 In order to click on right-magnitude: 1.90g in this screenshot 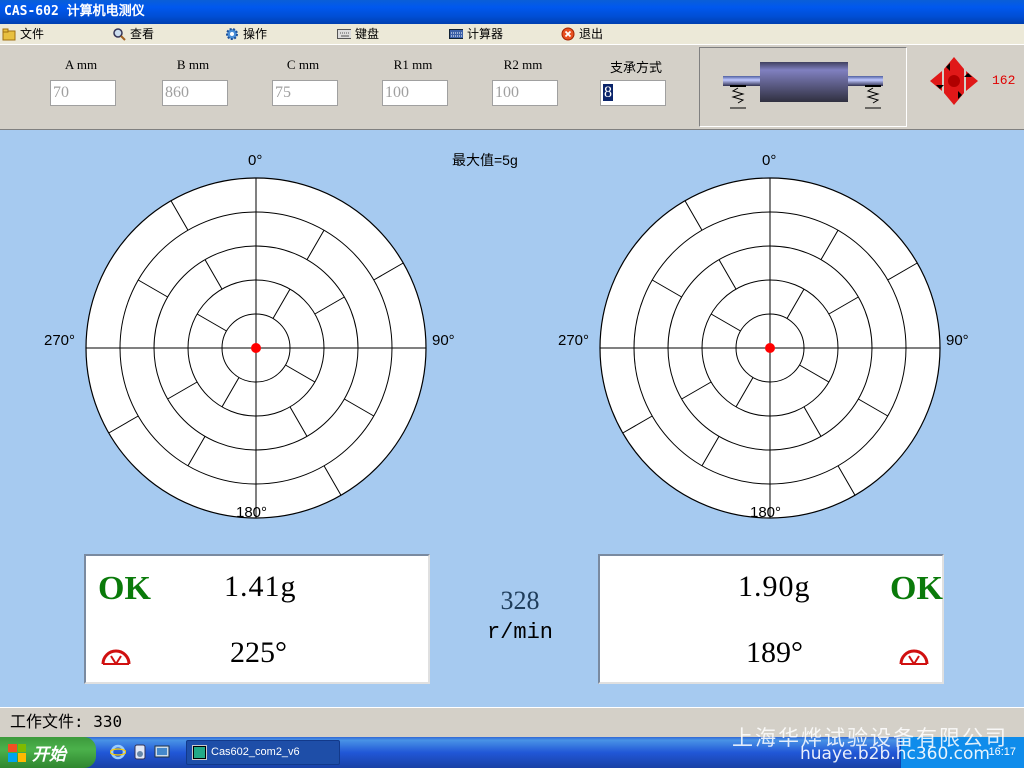, I will do `click(774, 586)`.